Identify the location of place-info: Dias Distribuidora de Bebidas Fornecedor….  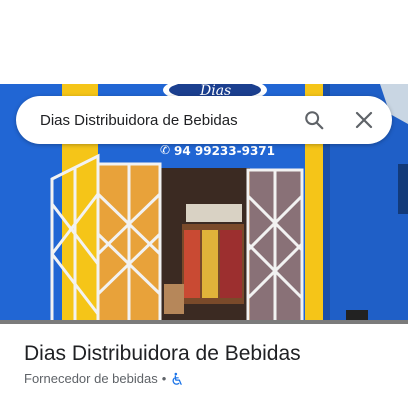
(209, 363).